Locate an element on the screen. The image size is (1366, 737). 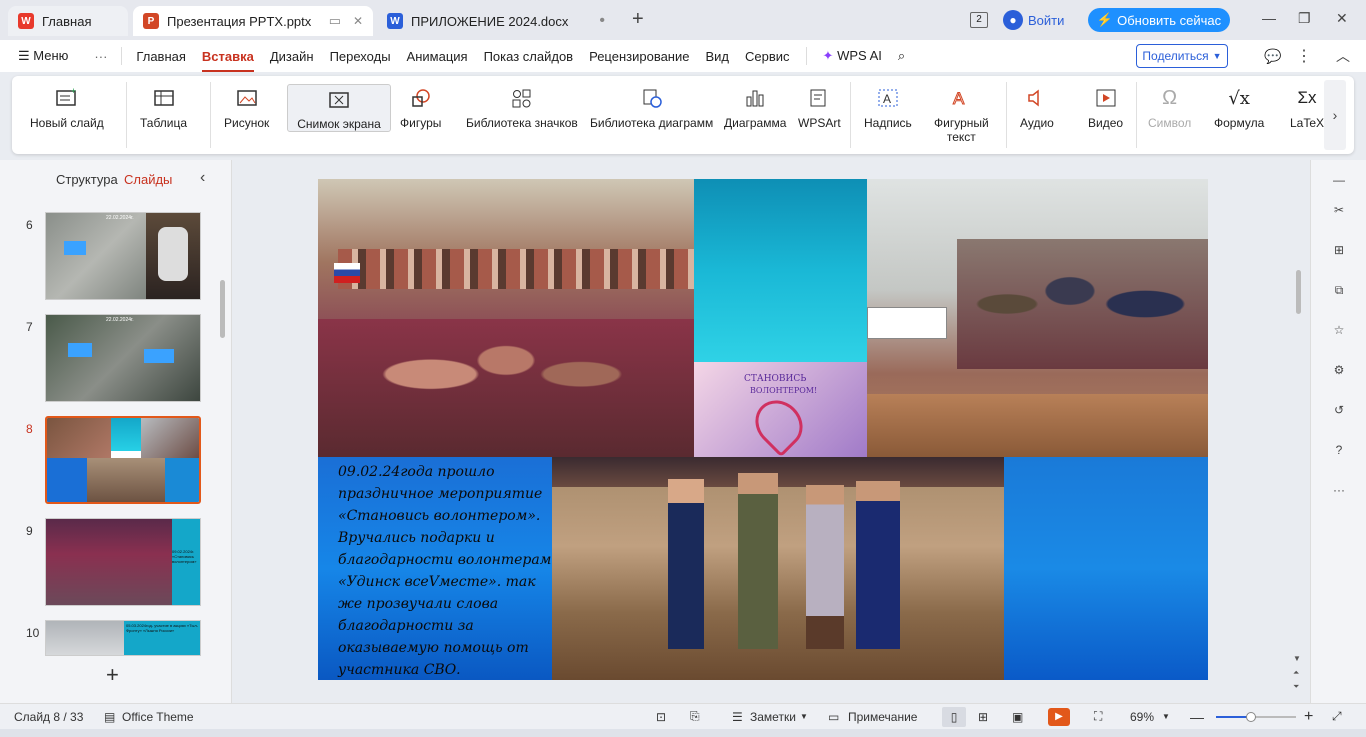
textbox-button: A Надпись is located at coordinates (888, 108).